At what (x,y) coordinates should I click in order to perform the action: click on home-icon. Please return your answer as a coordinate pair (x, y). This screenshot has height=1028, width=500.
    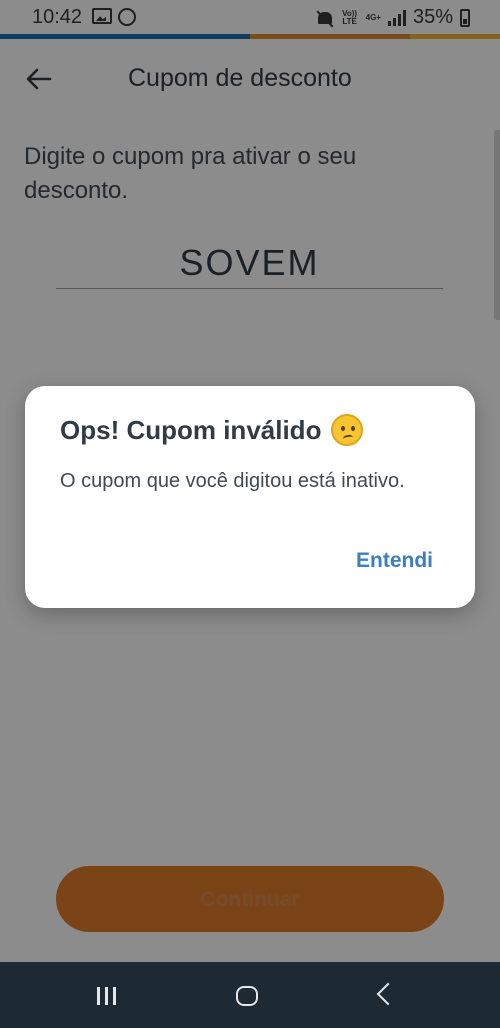
    Looking at the image, I should click on (247, 996).